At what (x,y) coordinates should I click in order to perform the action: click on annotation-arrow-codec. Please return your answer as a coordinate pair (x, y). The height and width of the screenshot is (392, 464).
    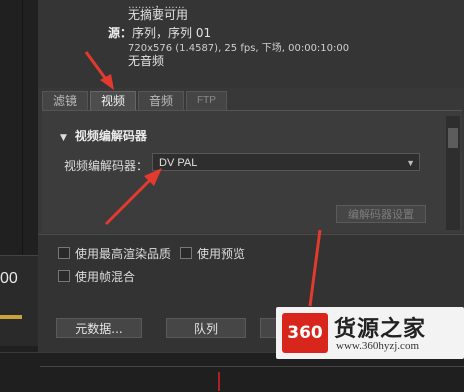
    Looking at the image, I should click on (133, 197).